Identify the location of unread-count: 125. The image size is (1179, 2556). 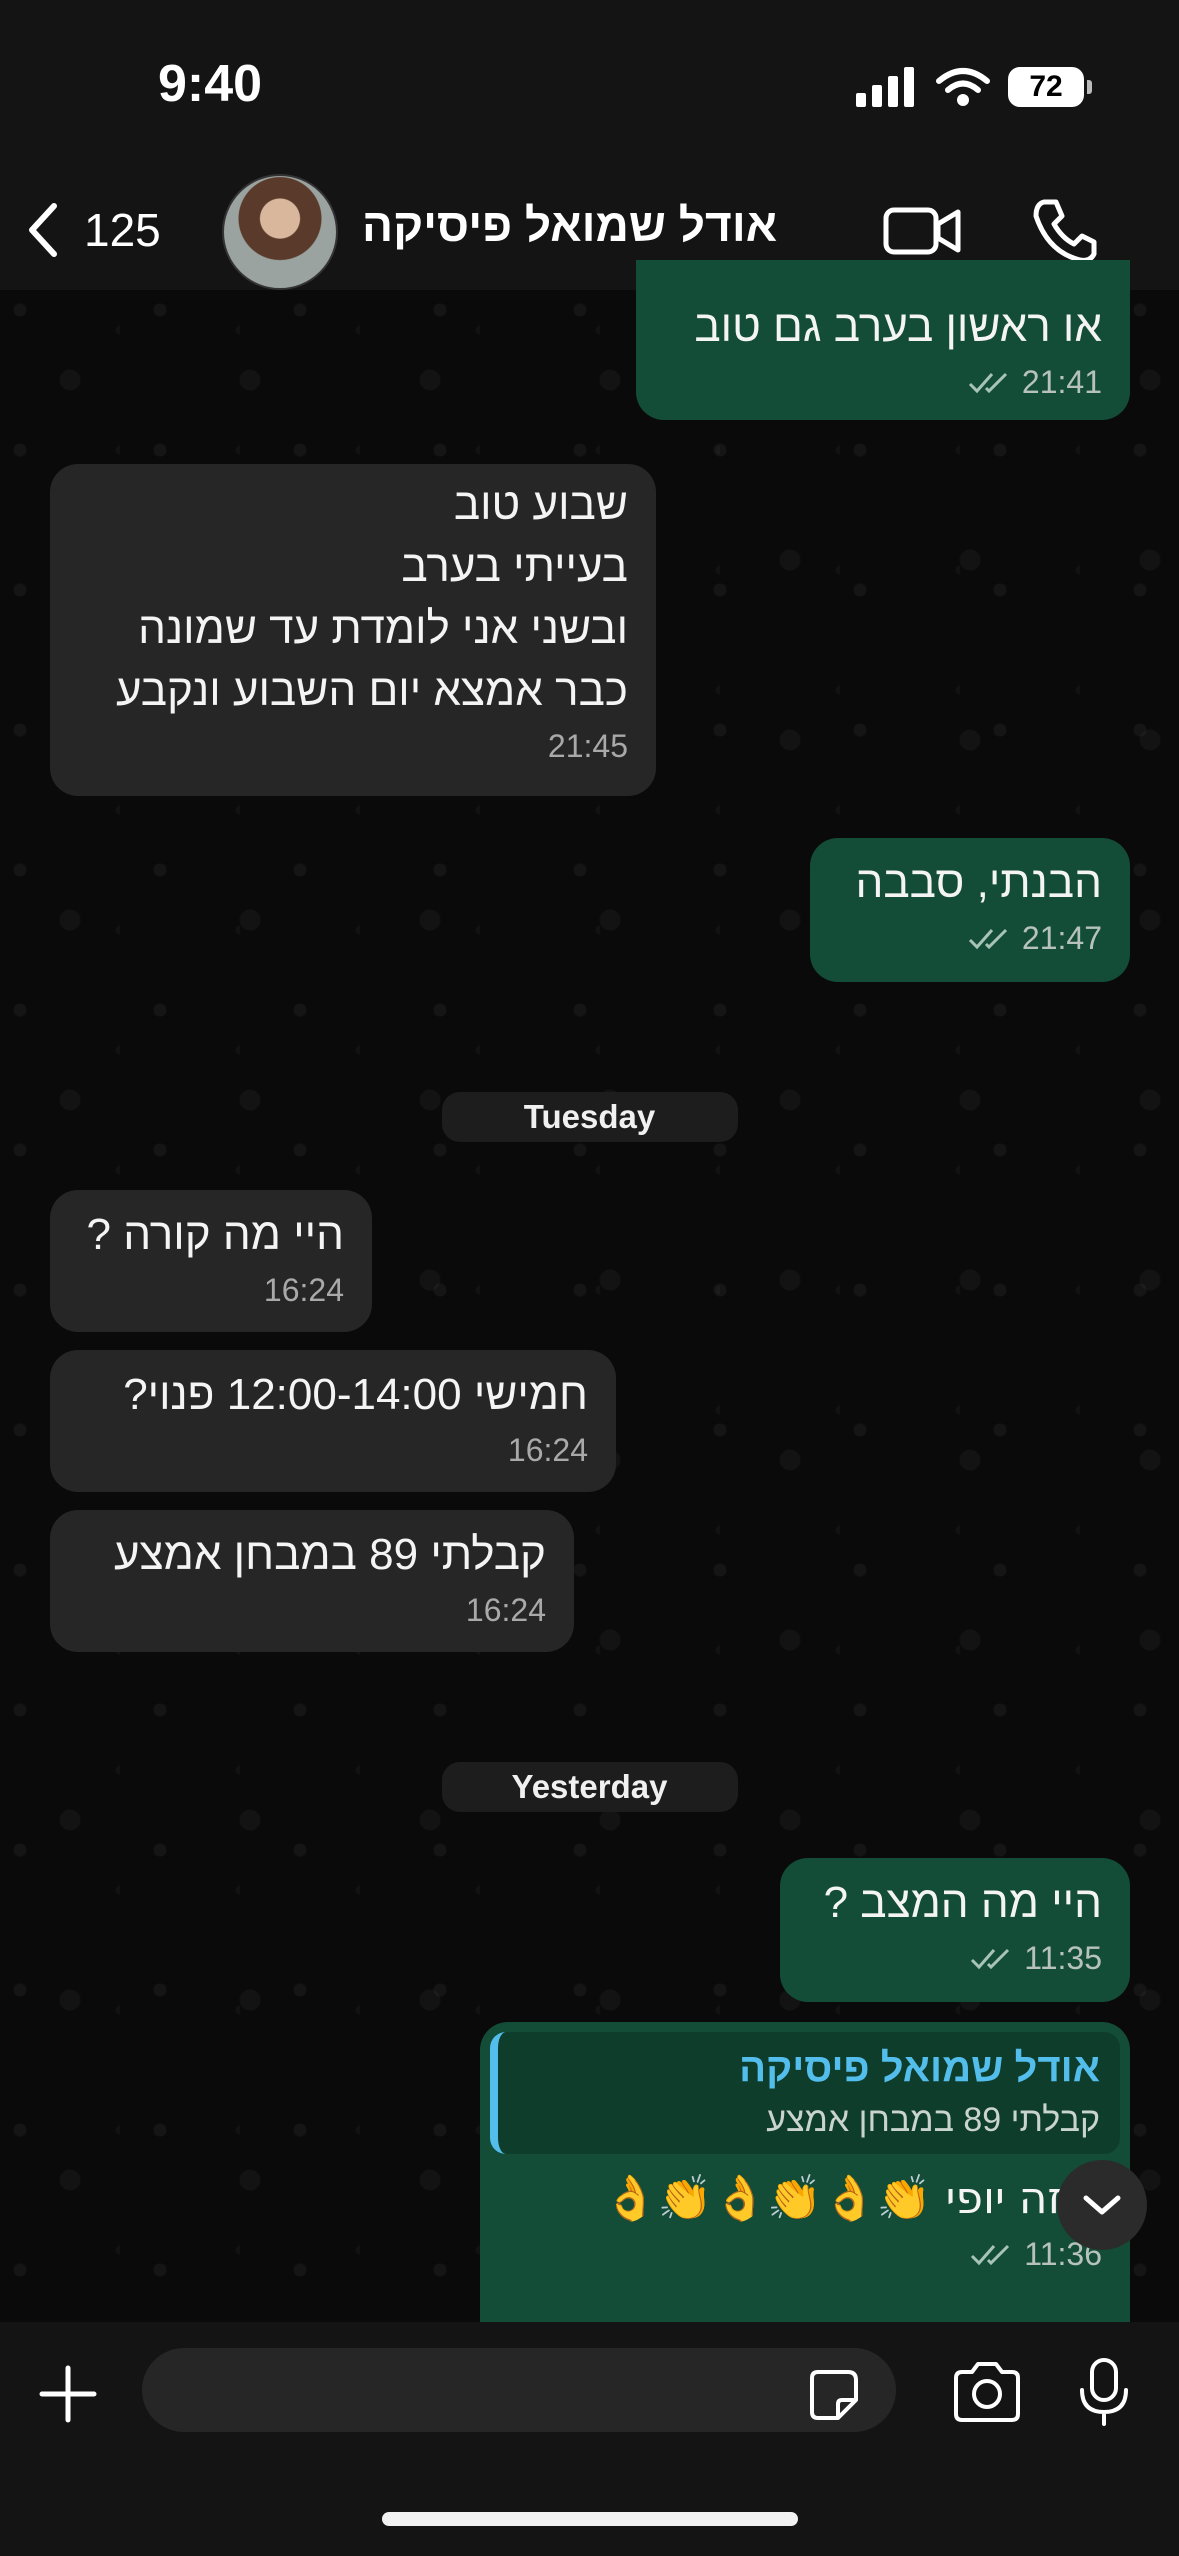
(122, 230).